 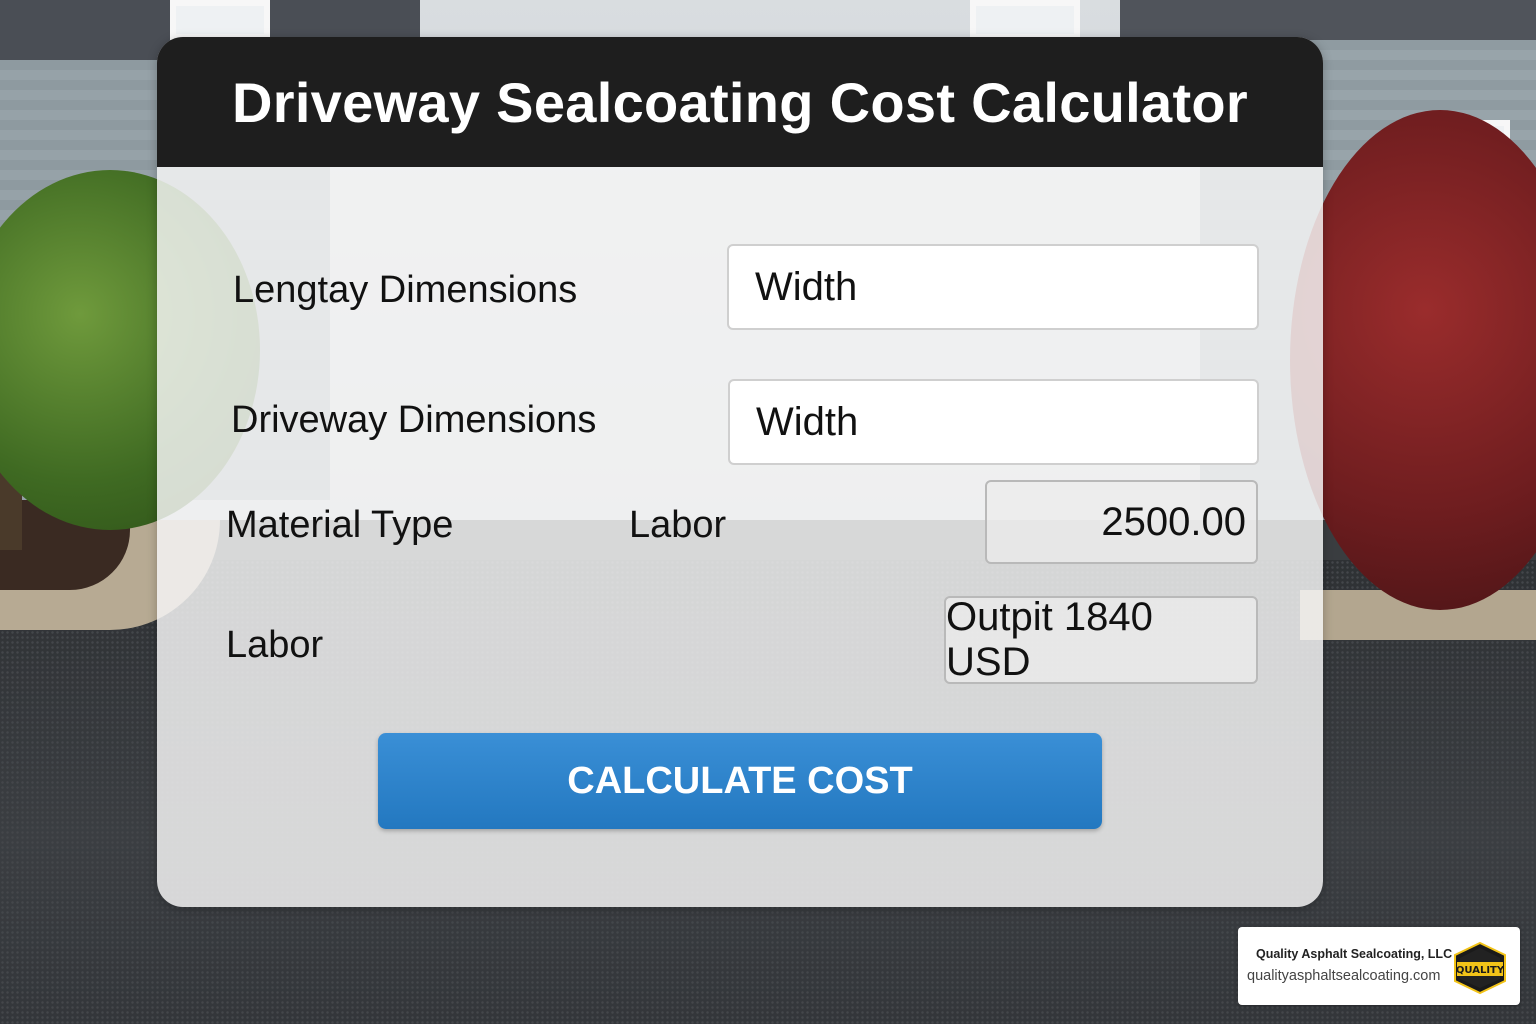 What do you see at coordinates (993, 287) in the screenshot?
I see `length-width-input: Width` at bounding box center [993, 287].